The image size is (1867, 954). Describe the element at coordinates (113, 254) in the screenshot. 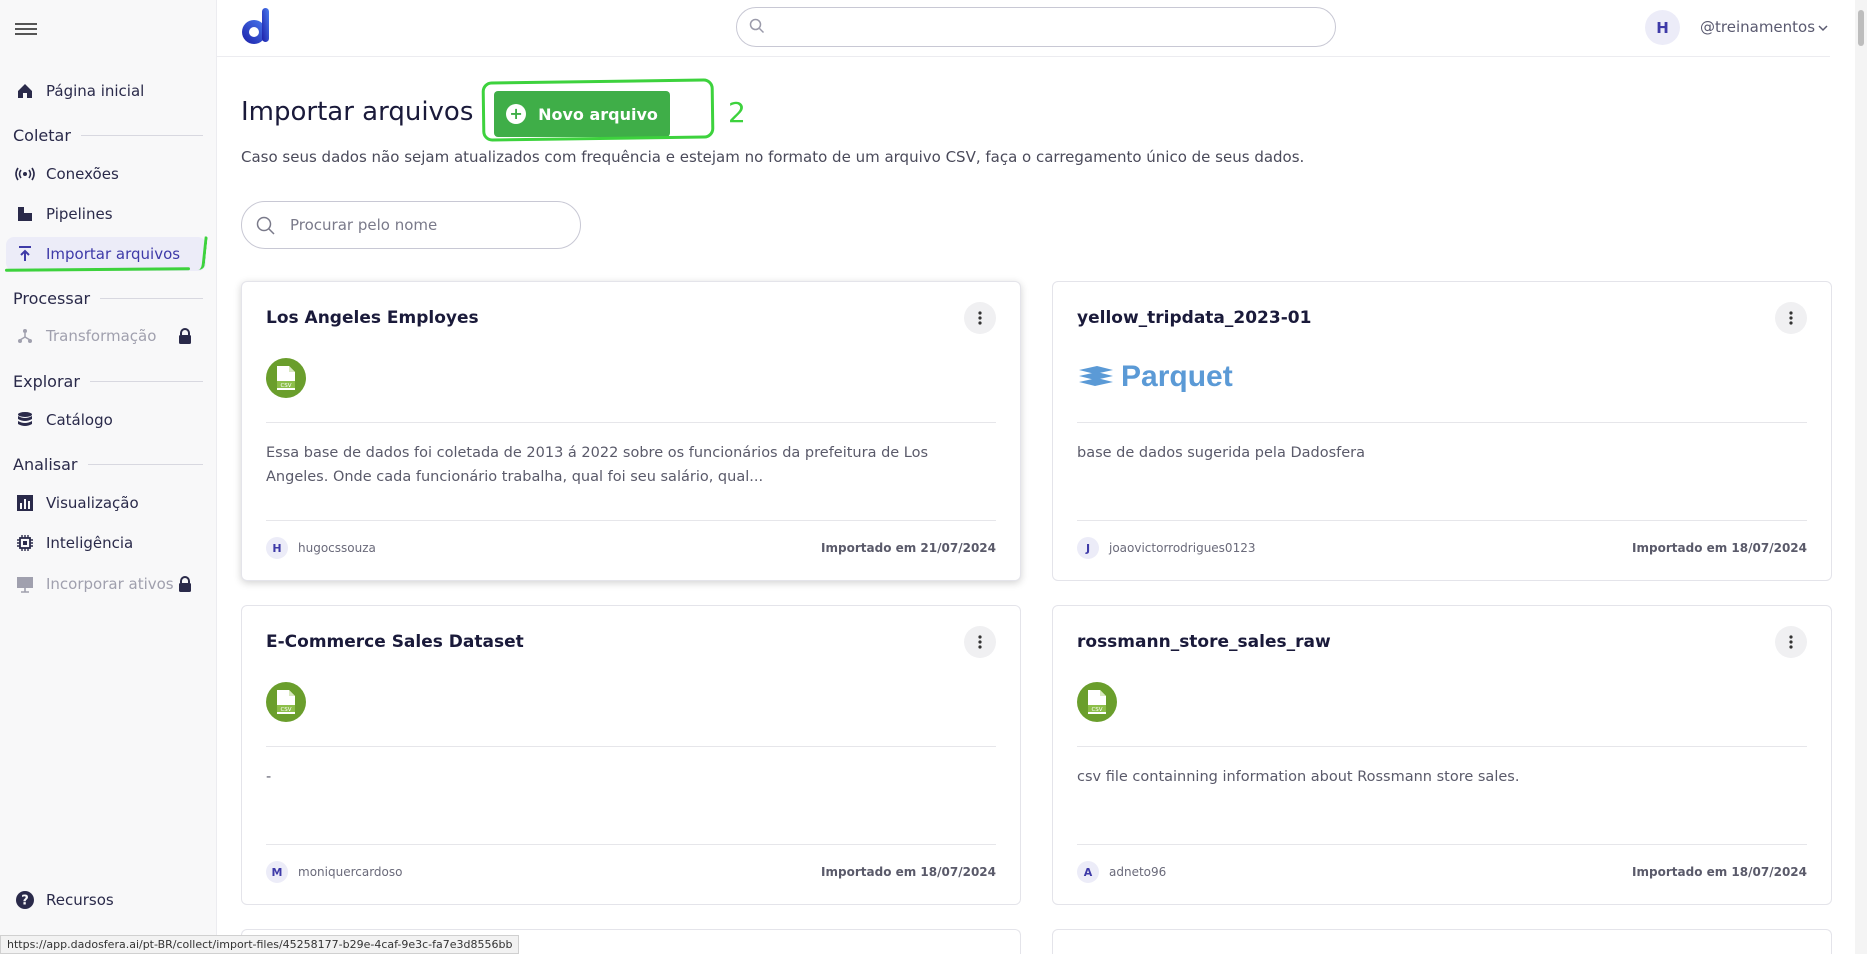

I see `sidebar-item-label: Importar arquivos` at that location.